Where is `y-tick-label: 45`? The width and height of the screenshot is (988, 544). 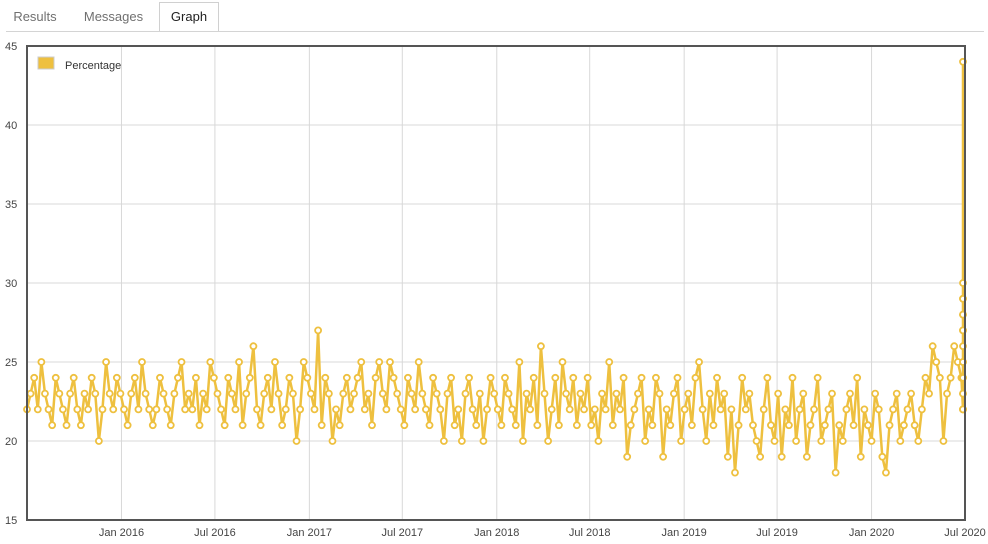
y-tick-label: 45 is located at coordinates (11, 47).